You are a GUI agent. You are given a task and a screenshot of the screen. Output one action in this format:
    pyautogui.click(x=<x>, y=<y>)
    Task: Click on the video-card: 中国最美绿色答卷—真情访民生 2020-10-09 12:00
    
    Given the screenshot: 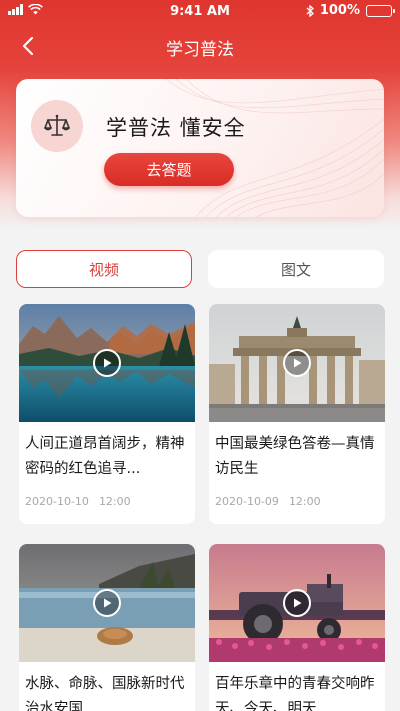 What is the action you would take?
    pyautogui.click(x=297, y=414)
    